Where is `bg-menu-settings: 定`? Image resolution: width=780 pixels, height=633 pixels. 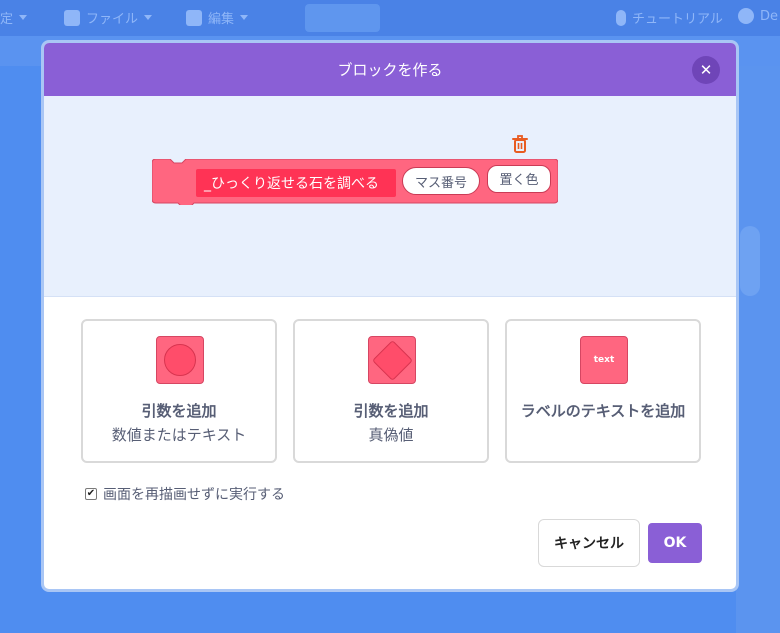 bg-menu-settings: 定 is located at coordinates (14, 17).